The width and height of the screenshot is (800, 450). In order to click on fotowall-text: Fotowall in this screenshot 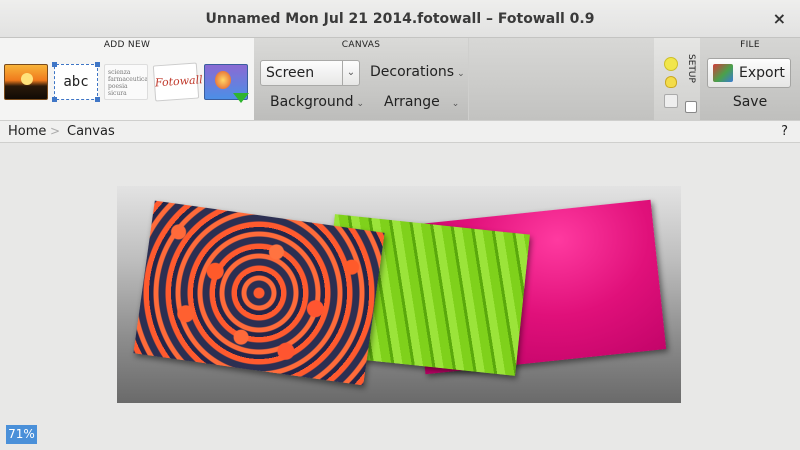, I will do `click(179, 81)`.